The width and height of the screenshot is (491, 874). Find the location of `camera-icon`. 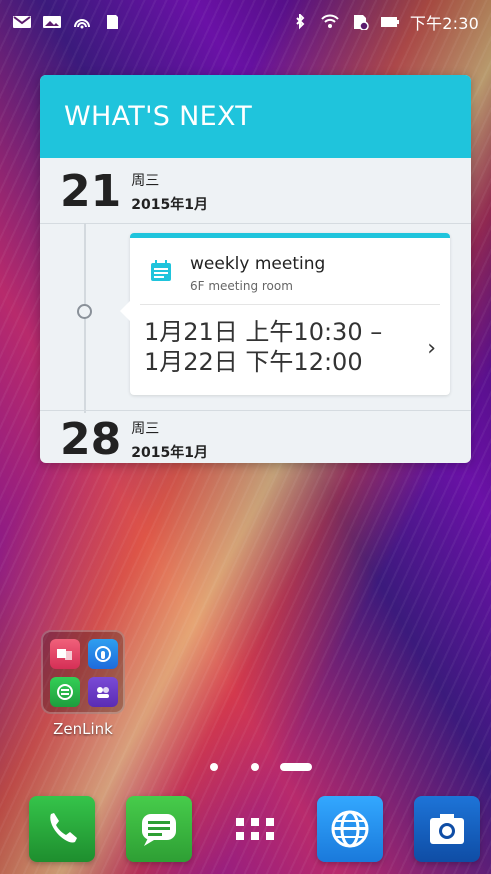

camera-icon is located at coordinates (447, 829).